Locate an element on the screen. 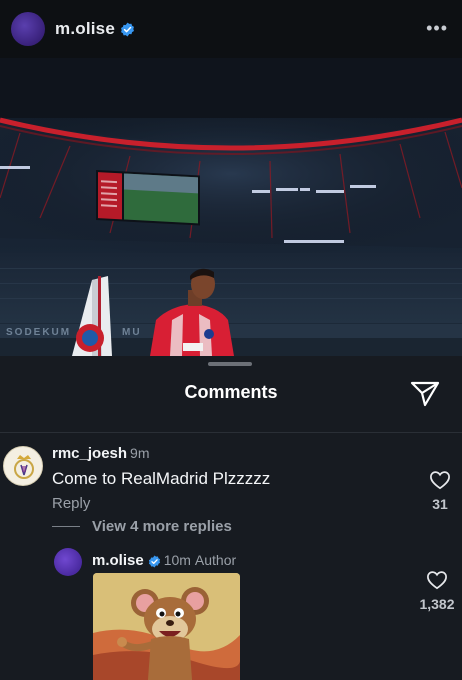  author-avatar is located at coordinates (28, 29).